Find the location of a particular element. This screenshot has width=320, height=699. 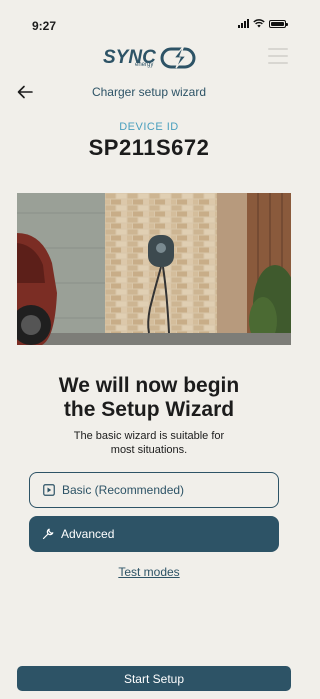

basic-option-button: Basic (Recommended) is located at coordinates (154, 490).